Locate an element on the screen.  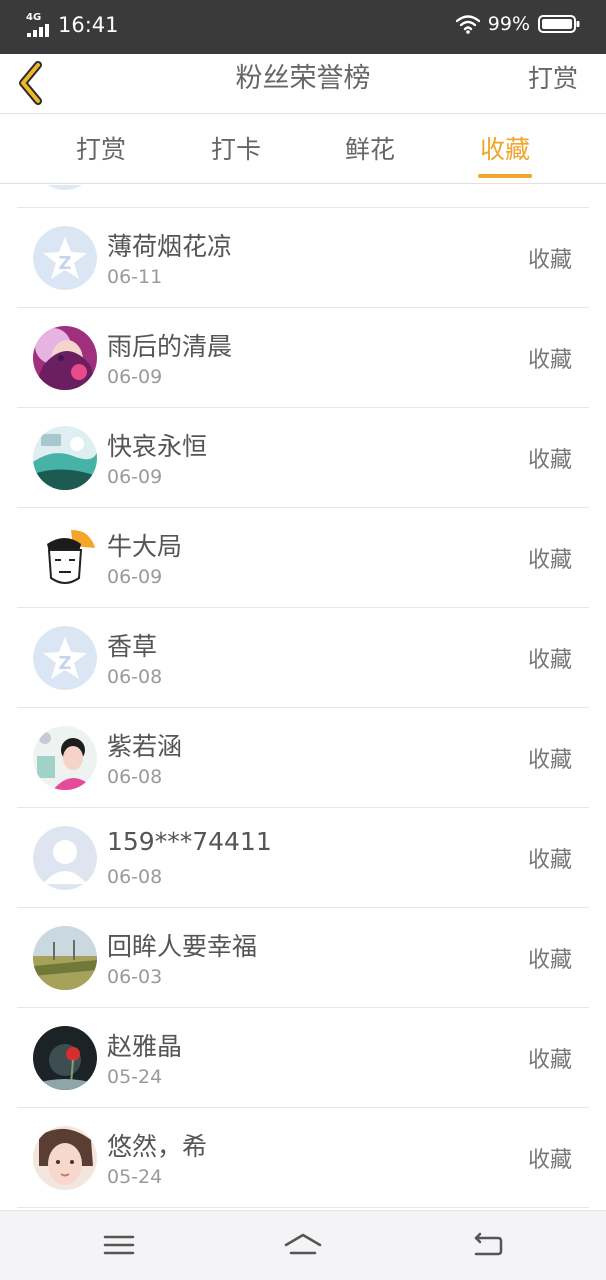
list-item: 回眸人要幸福 06-03 收藏 is located at coordinates (303, 958).